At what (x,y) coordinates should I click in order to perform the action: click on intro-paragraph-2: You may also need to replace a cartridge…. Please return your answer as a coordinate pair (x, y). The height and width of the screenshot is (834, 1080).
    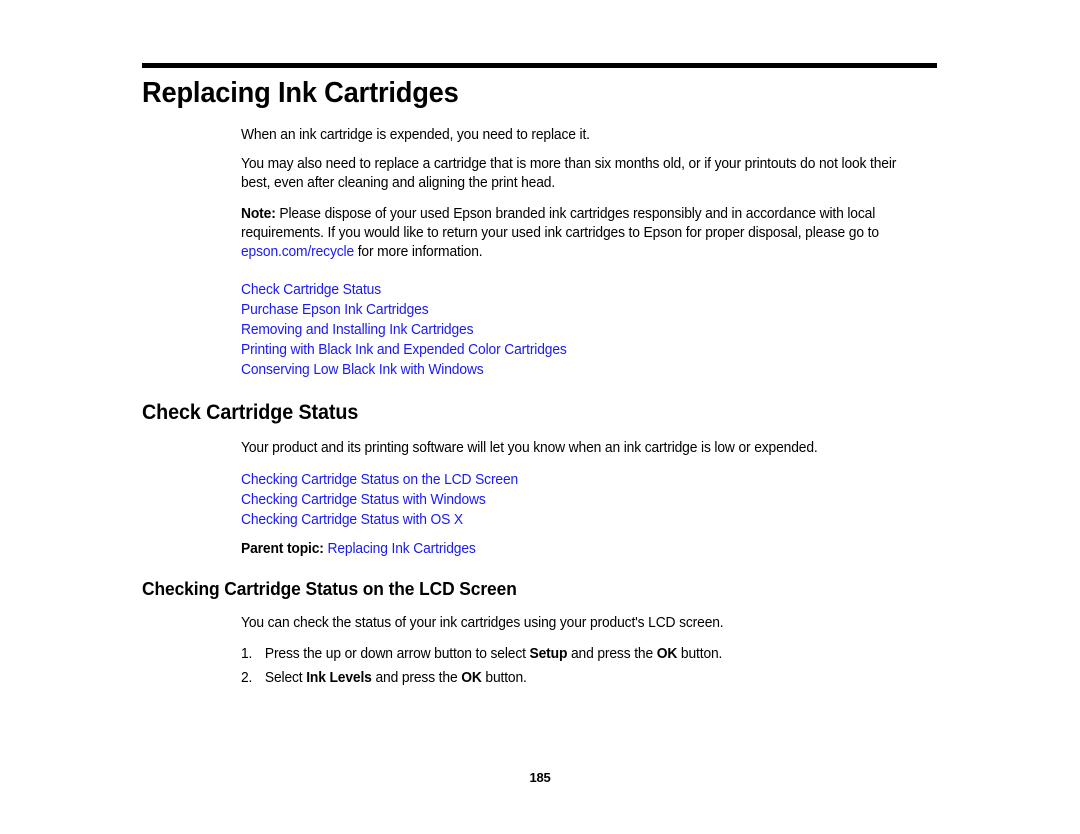
    Looking at the image, I should click on (569, 173).